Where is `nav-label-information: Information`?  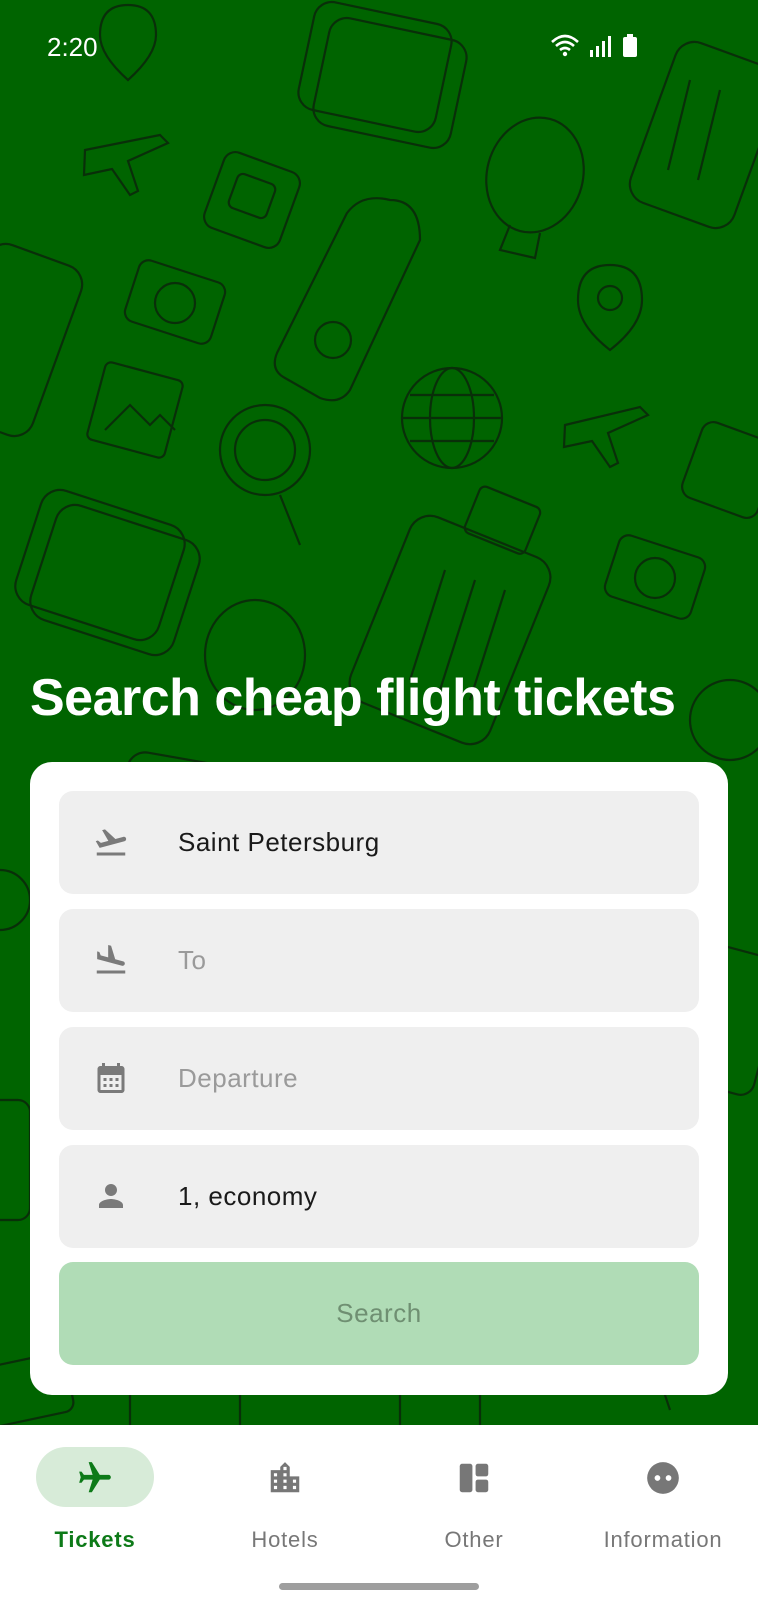
nav-label-information: Information is located at coordinates (663, 1539).